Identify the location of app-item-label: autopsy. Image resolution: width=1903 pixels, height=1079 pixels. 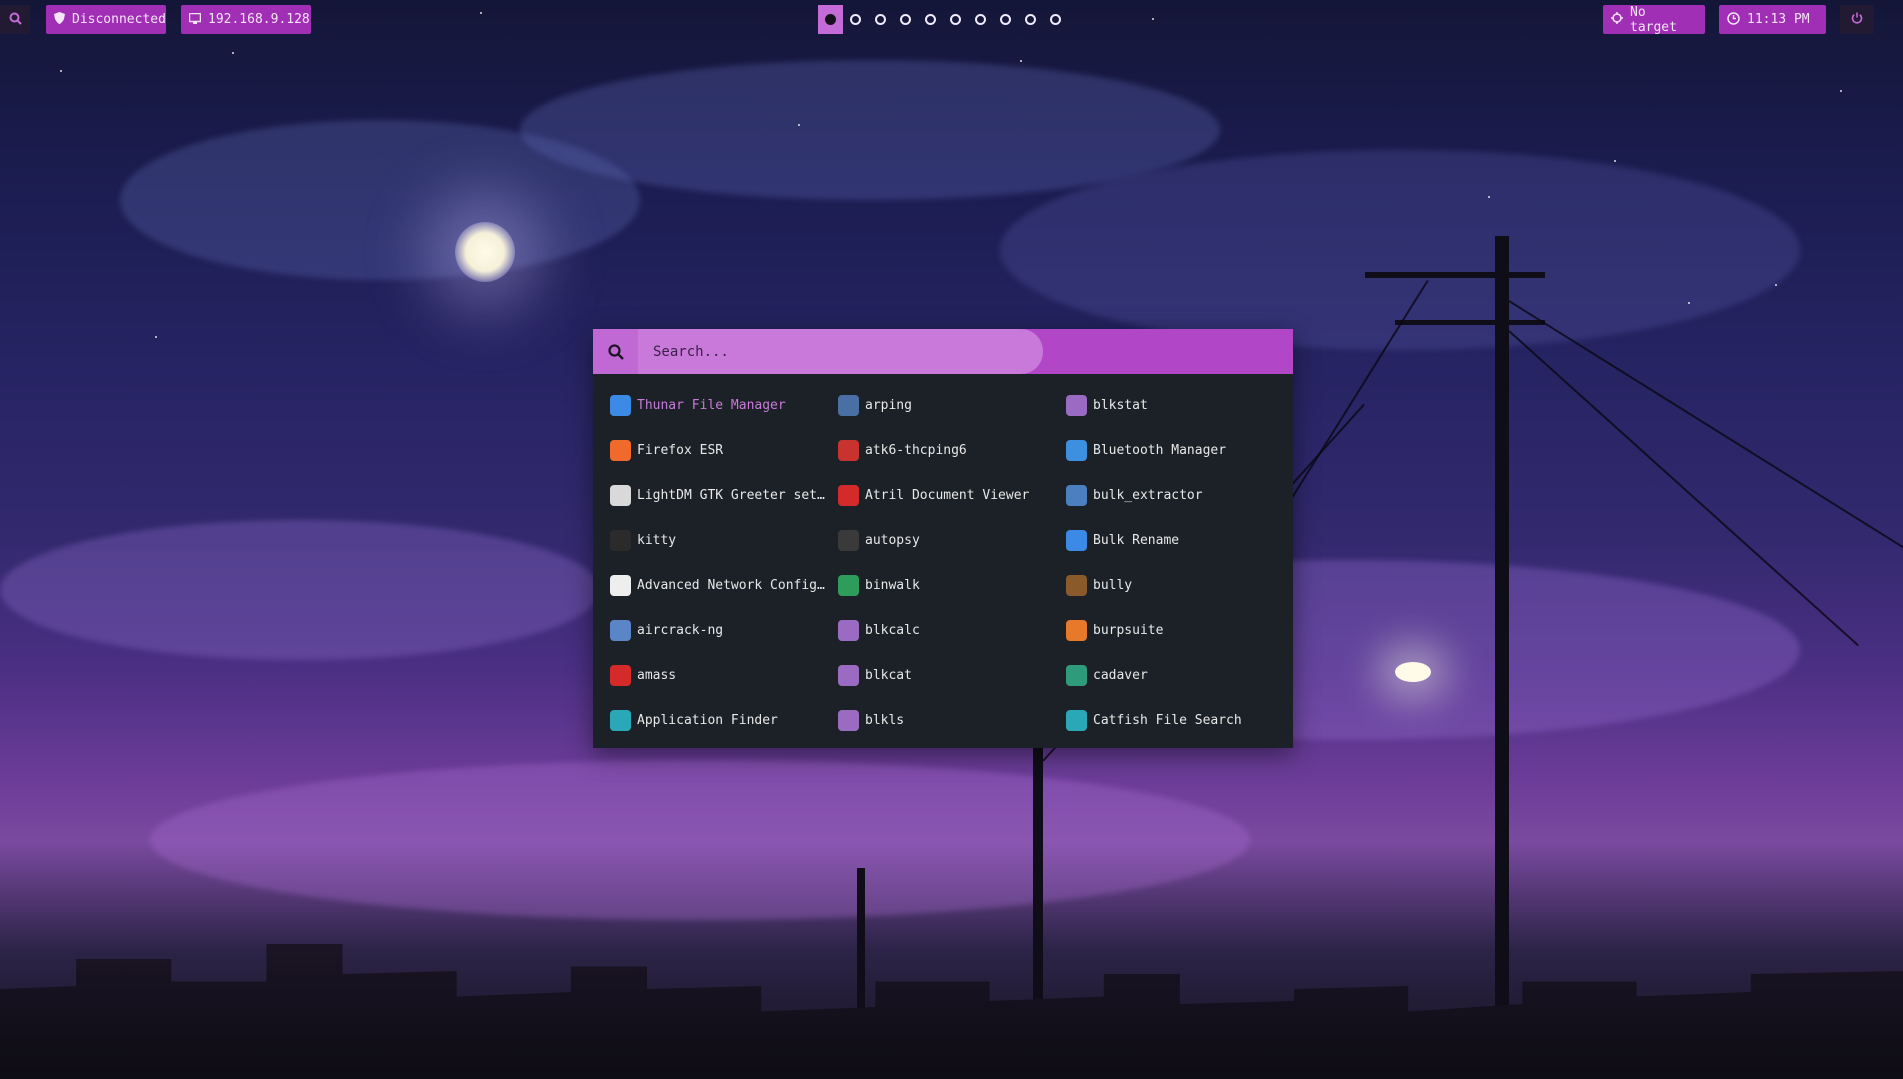
(892, 540).